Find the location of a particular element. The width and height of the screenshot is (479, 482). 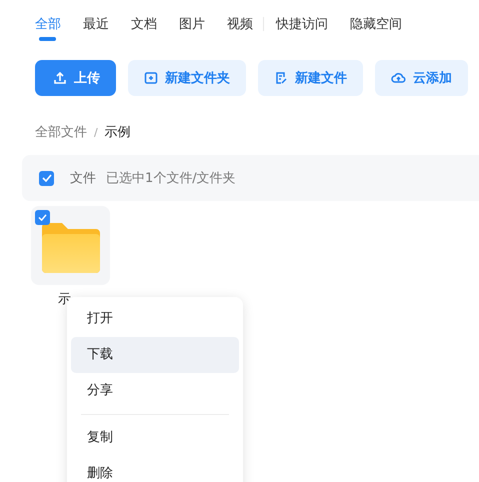

action-button: 新建文件夹 is located at coordinates (187, 78).